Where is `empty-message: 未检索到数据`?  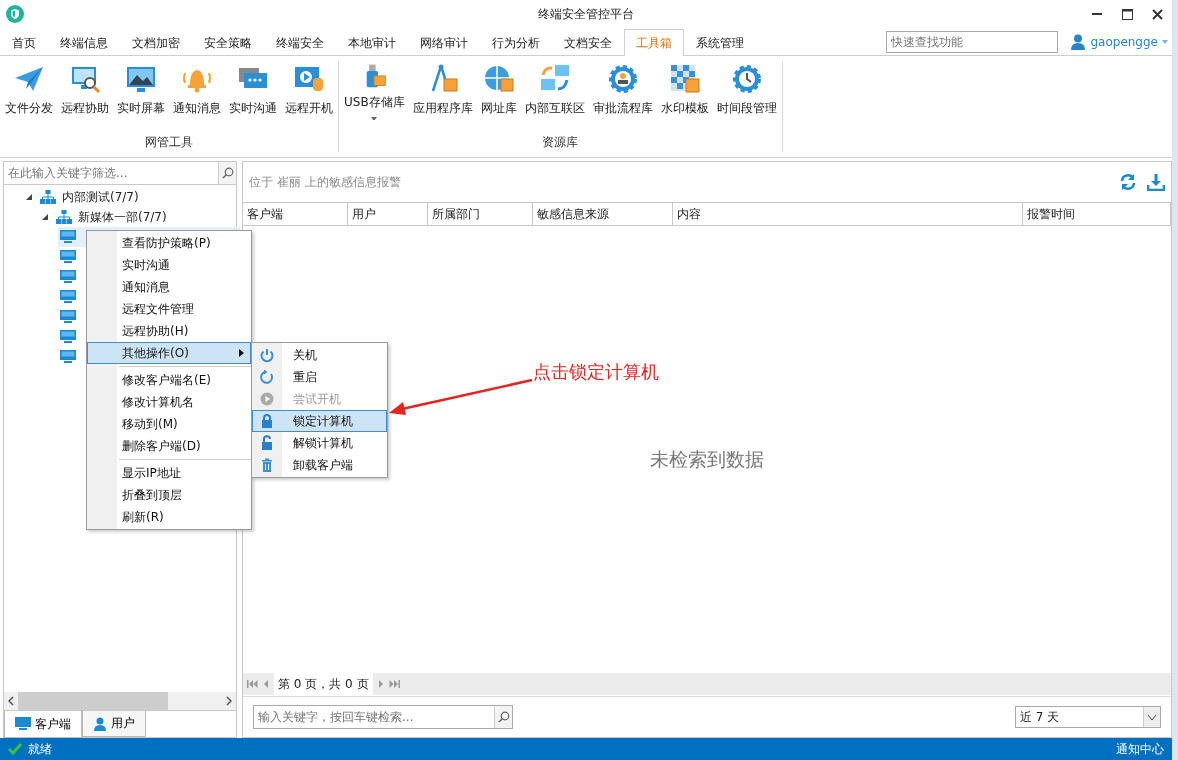
empty-message: 未检索到数据 is located at coordinates (707, 459).